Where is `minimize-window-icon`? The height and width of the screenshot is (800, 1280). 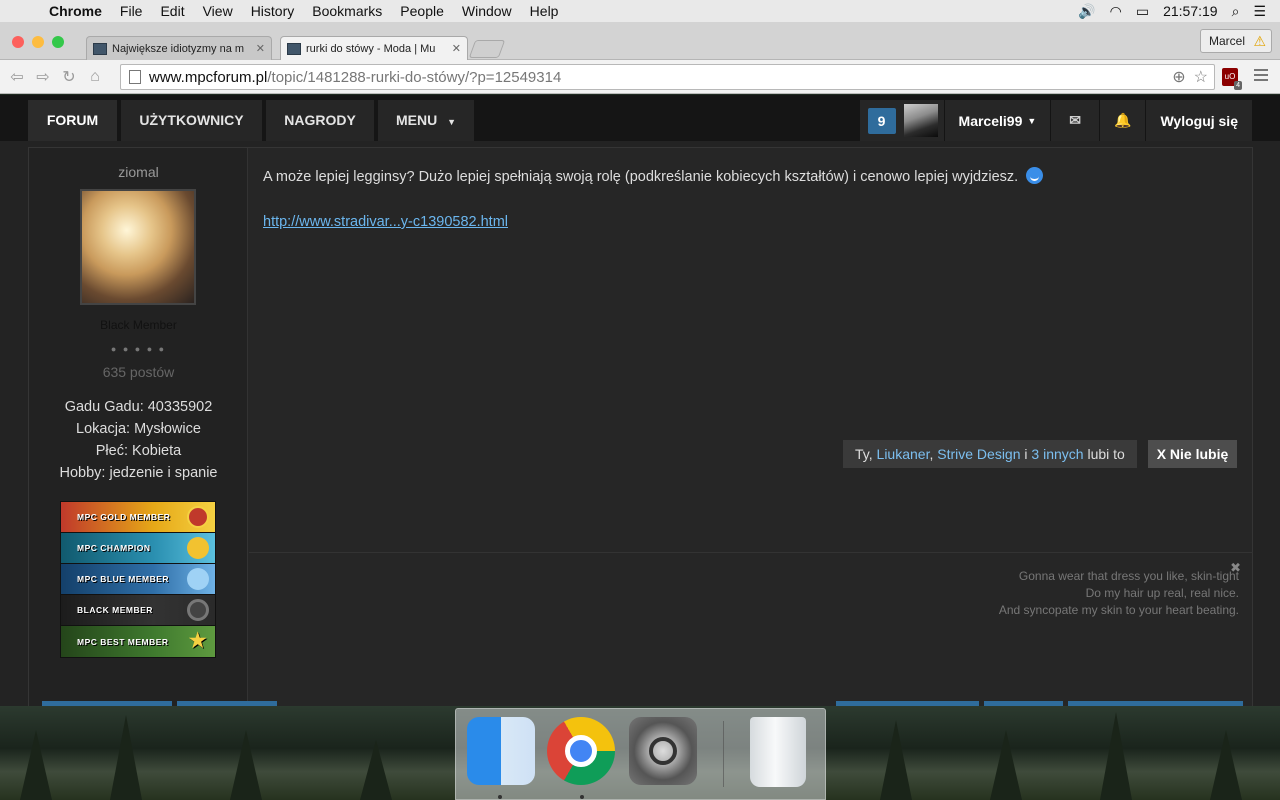 minimize-window-icon is located at coordinates (38, 42).